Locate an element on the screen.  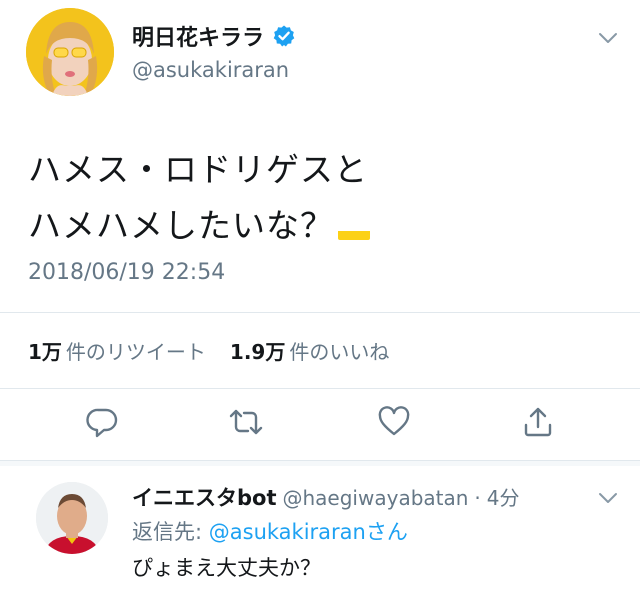
share-button is located at coordinates (538, 424).